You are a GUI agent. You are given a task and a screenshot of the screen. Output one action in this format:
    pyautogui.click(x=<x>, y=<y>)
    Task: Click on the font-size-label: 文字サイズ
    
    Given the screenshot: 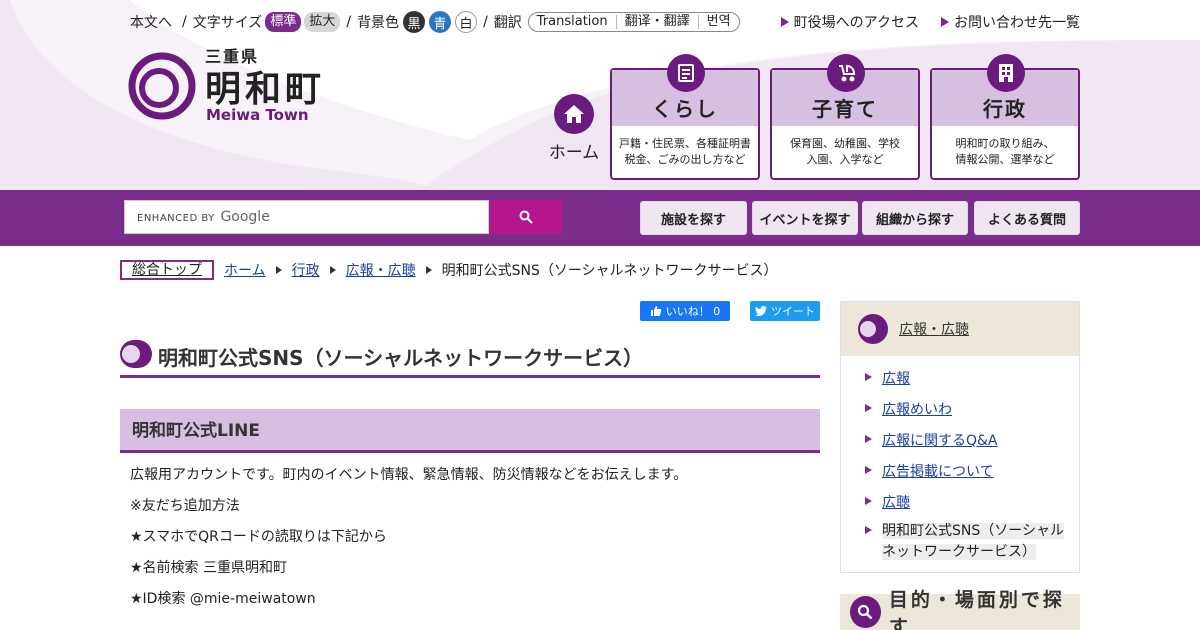 What is the action you would take?
    pyautogui.click(x=227, y=23)
    